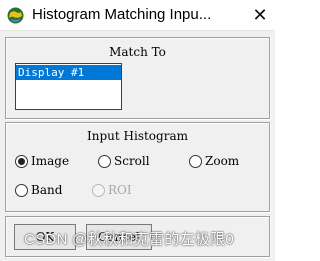 Image resolution: width=320 pixels, height=261 pixels. I want to click on match-to-listbox: Display #1, so click(68, 86).